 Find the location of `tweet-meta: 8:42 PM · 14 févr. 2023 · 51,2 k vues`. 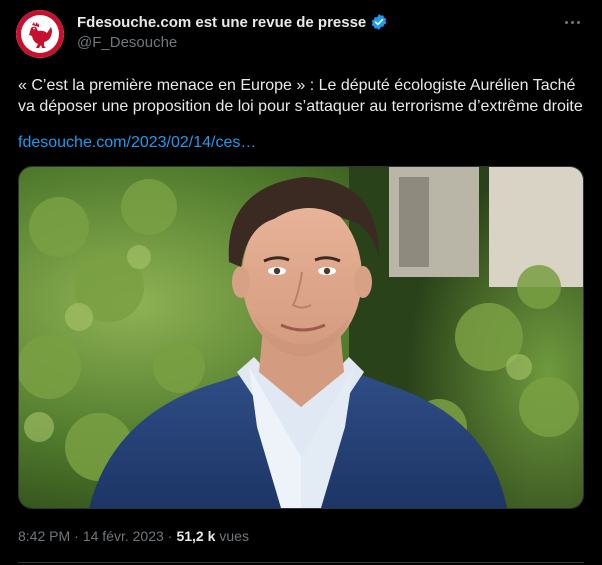

tweet-meta: 8:42 PM · 14 févr. 2023 · 51,2 k vues is located at coordinates (133, 536).